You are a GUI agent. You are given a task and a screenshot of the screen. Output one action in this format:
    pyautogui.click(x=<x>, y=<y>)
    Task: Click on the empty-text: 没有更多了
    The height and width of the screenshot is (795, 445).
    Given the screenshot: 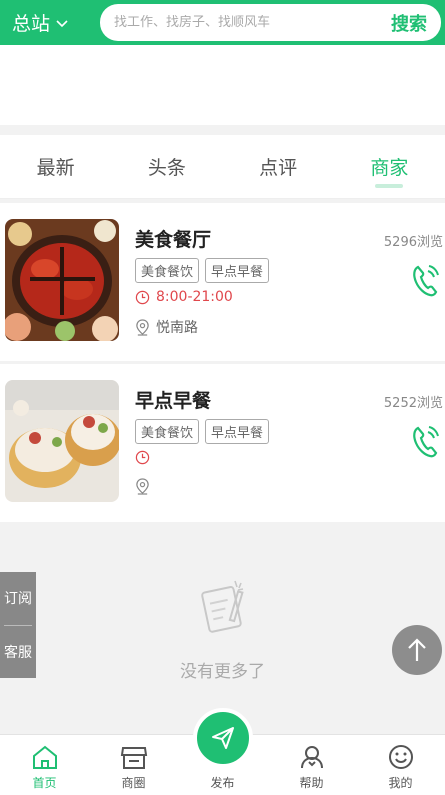 What is the action you would take?
    pyautogui.click(x=222, y=672)
    